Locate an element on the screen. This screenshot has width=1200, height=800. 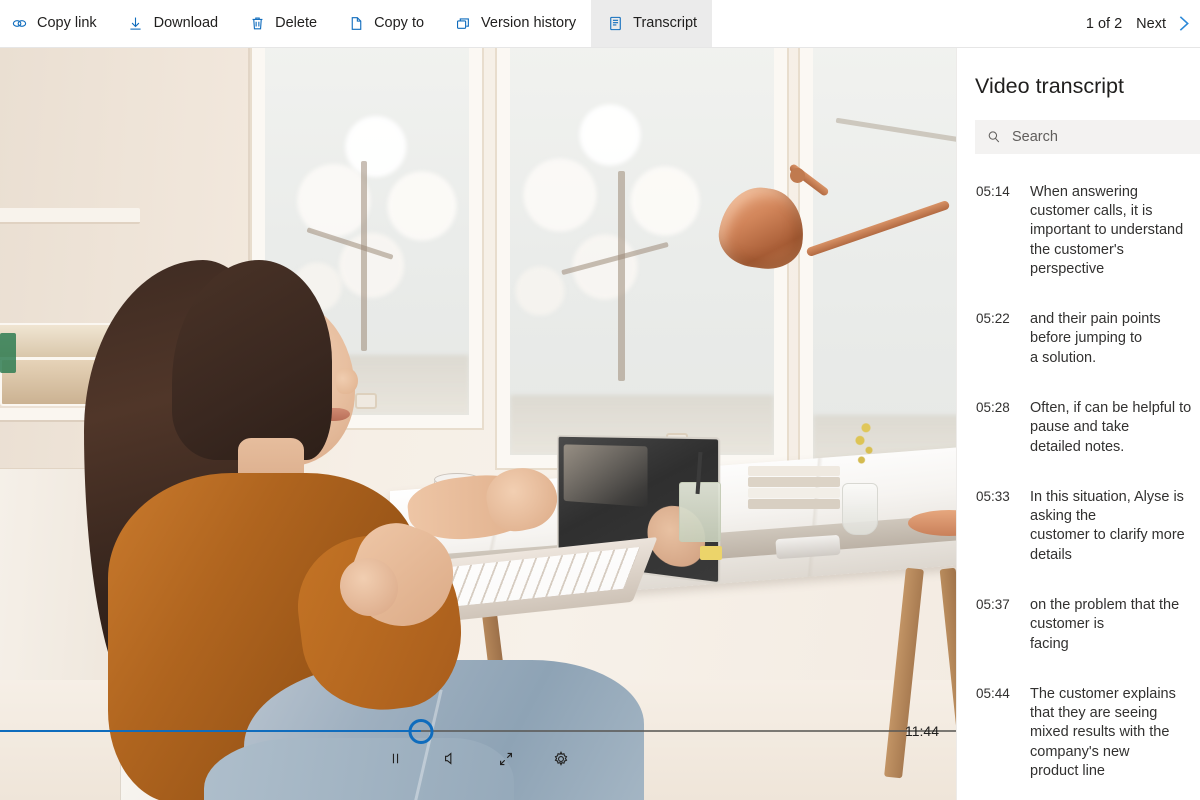
search-box is located at coordinates (1087, 136).